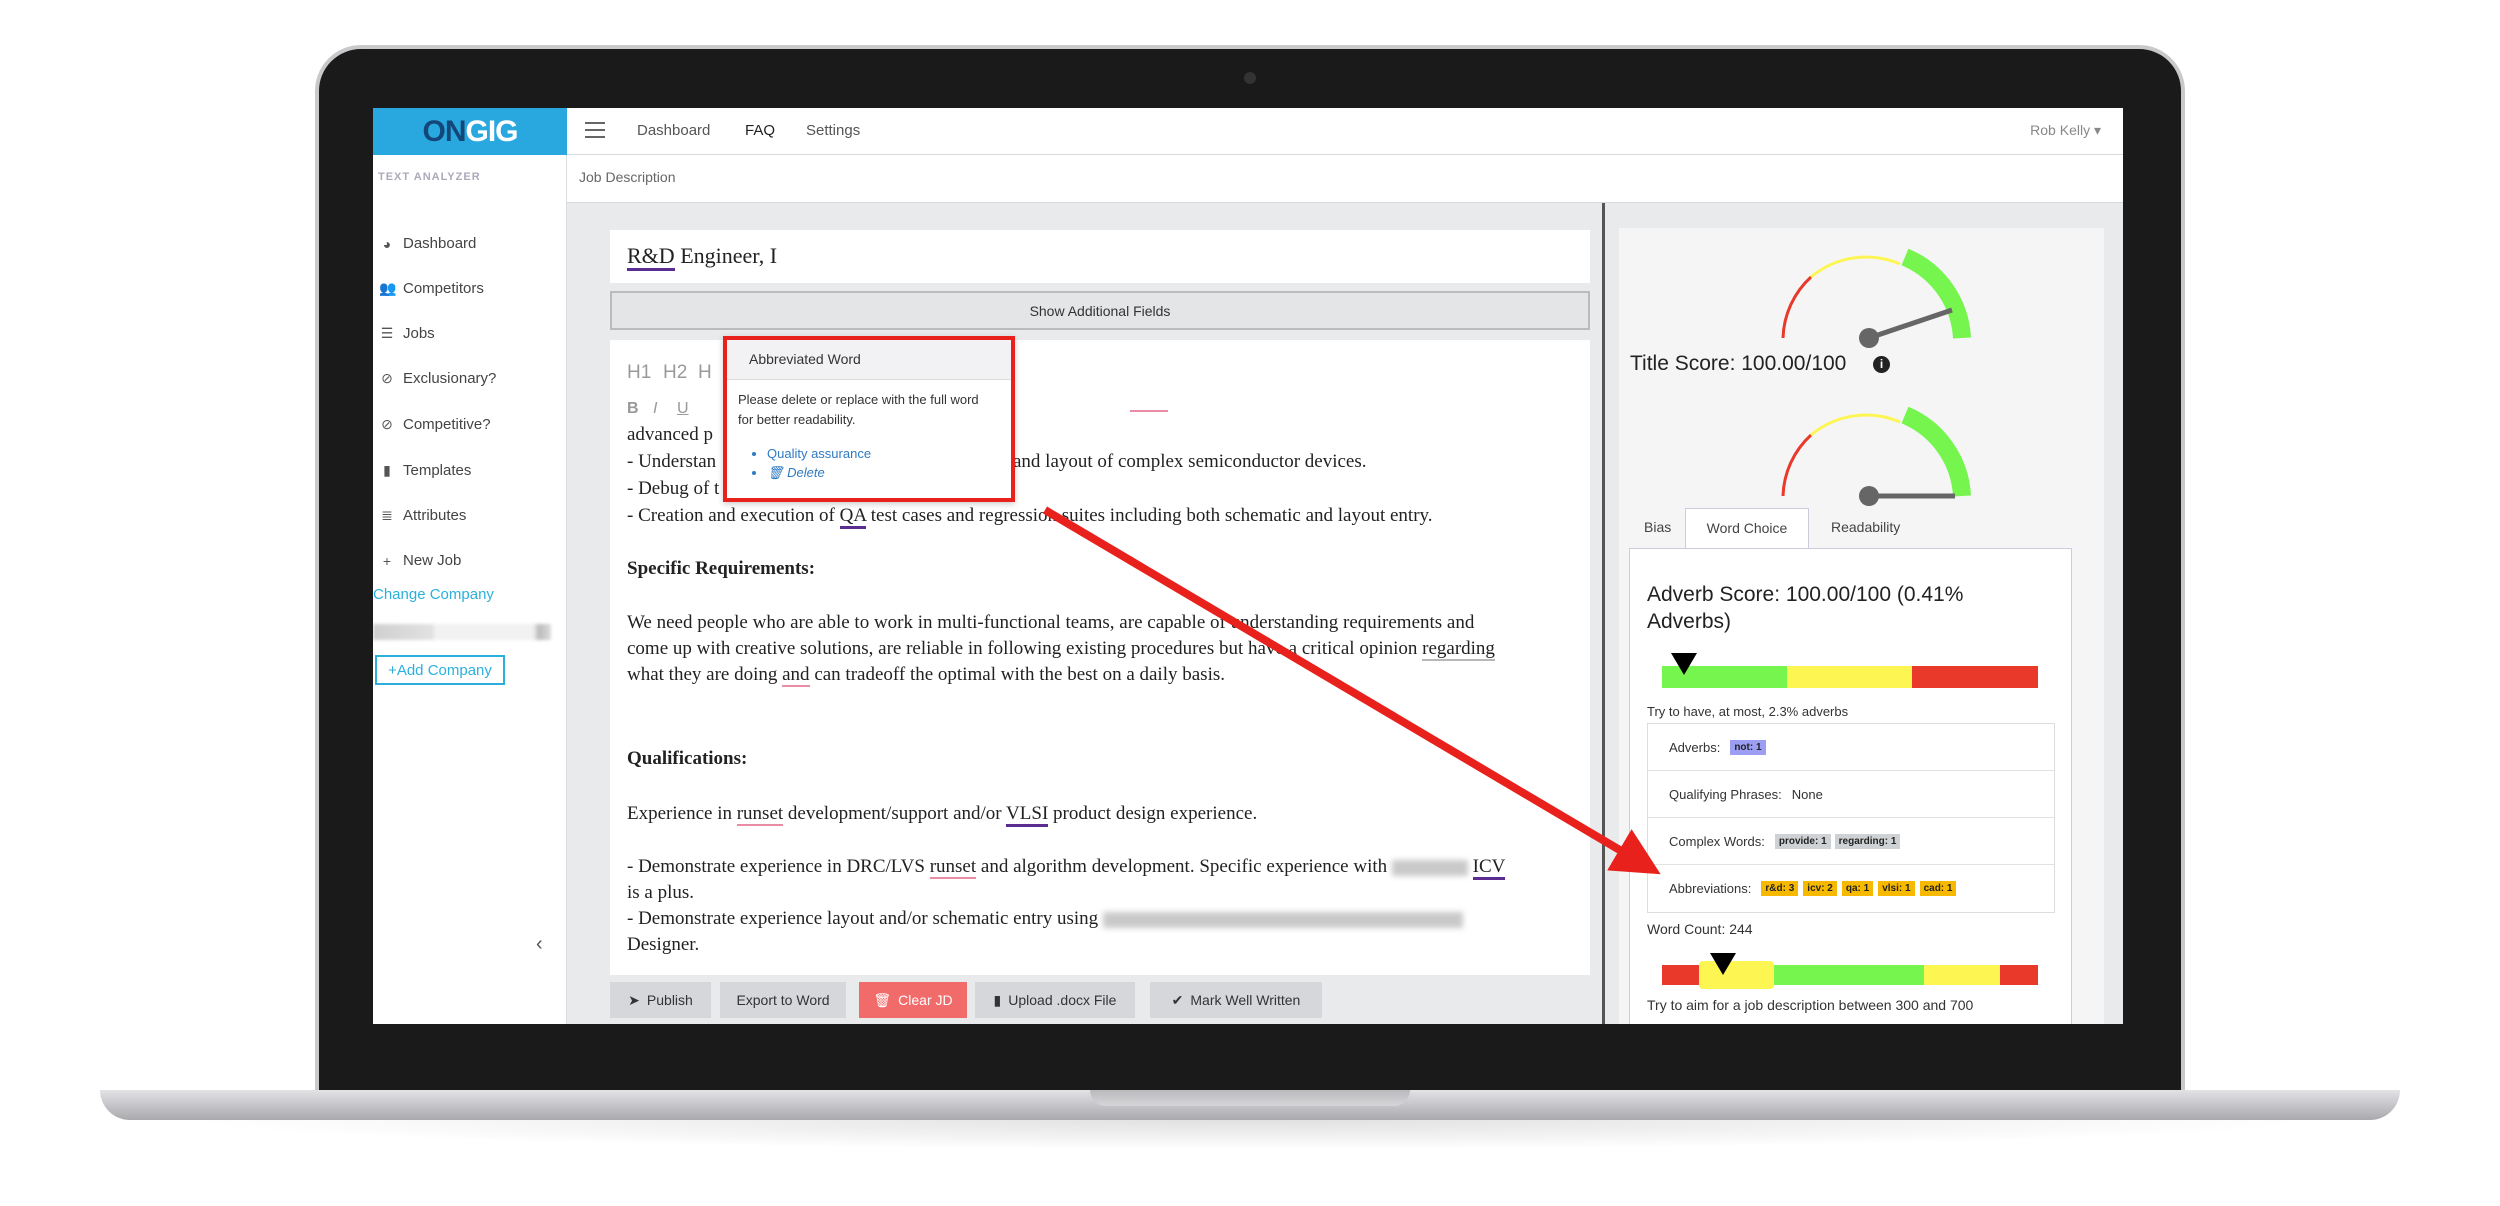  Describe the element at coordinates (1100, 256) in the screenshot. I see `job-title-input: R&D Engineer, I` at that location.